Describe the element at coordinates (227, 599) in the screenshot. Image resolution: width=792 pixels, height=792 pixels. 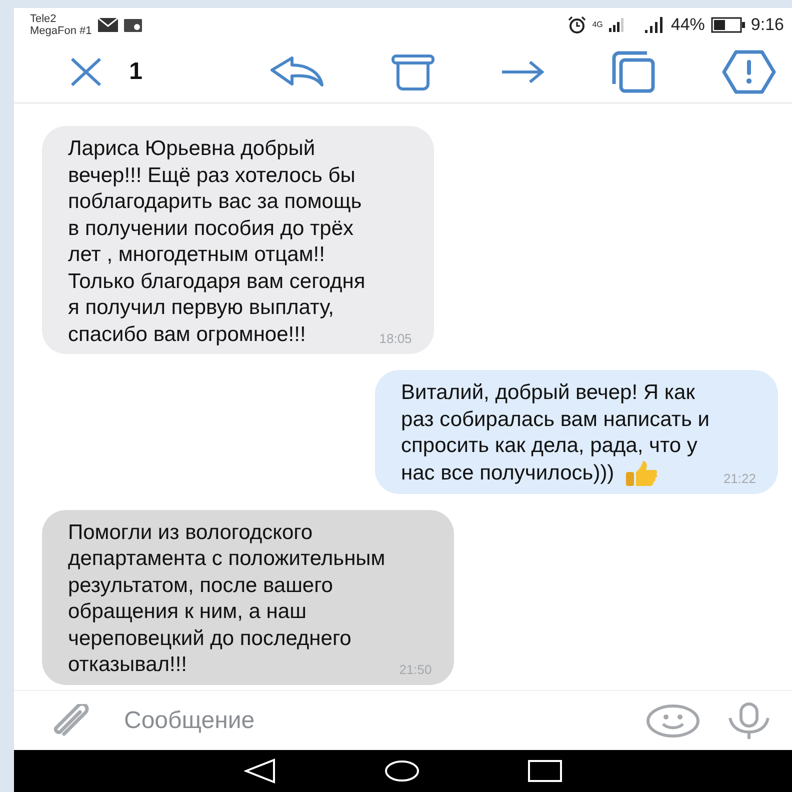
I see `message-text: Помогли из вологодского департамента с положительным результатом, после вашего обращения к ним, а наш череповецкий до последнего отказывал!!!` at that location.